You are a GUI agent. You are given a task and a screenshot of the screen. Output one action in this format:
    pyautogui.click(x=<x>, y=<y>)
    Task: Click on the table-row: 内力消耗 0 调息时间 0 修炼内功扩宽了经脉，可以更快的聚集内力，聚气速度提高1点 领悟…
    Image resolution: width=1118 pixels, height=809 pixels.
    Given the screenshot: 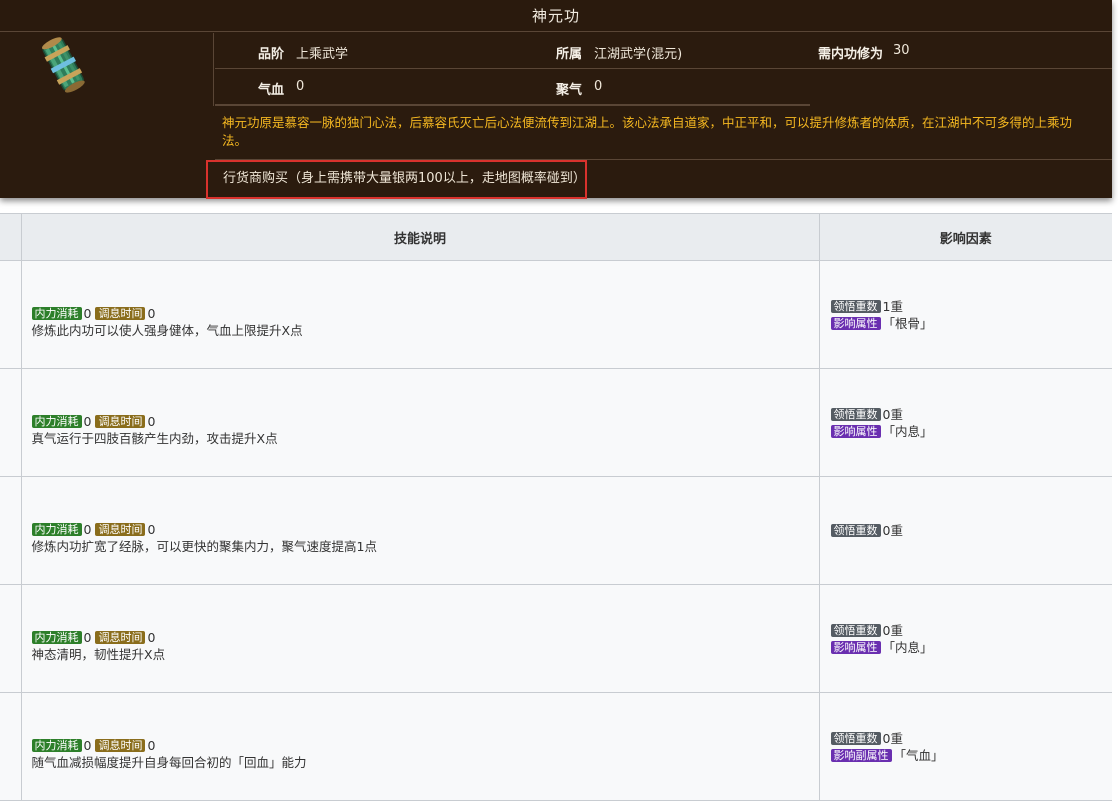 What is the action you would take?
    pyautogui.click(x=556, y=530)
    